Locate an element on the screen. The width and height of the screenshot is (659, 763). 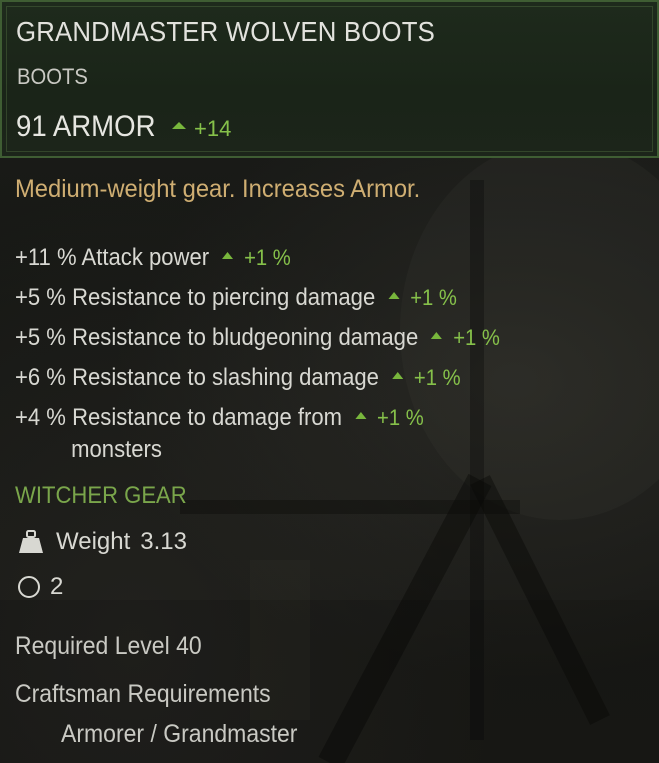
item-description: Medium-weight gear. Increases Armor. is located at coordinates (218, 189).